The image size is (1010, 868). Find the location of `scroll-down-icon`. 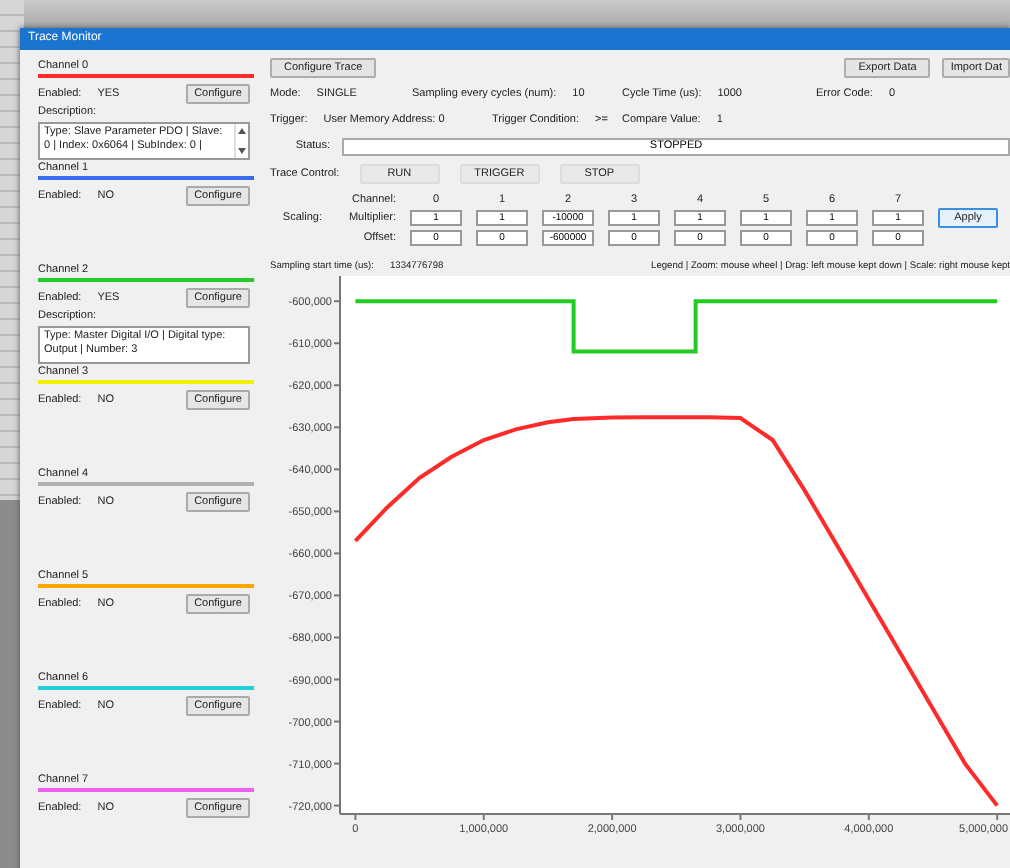

scroll-down-icon is located at coordinates (242, 151).